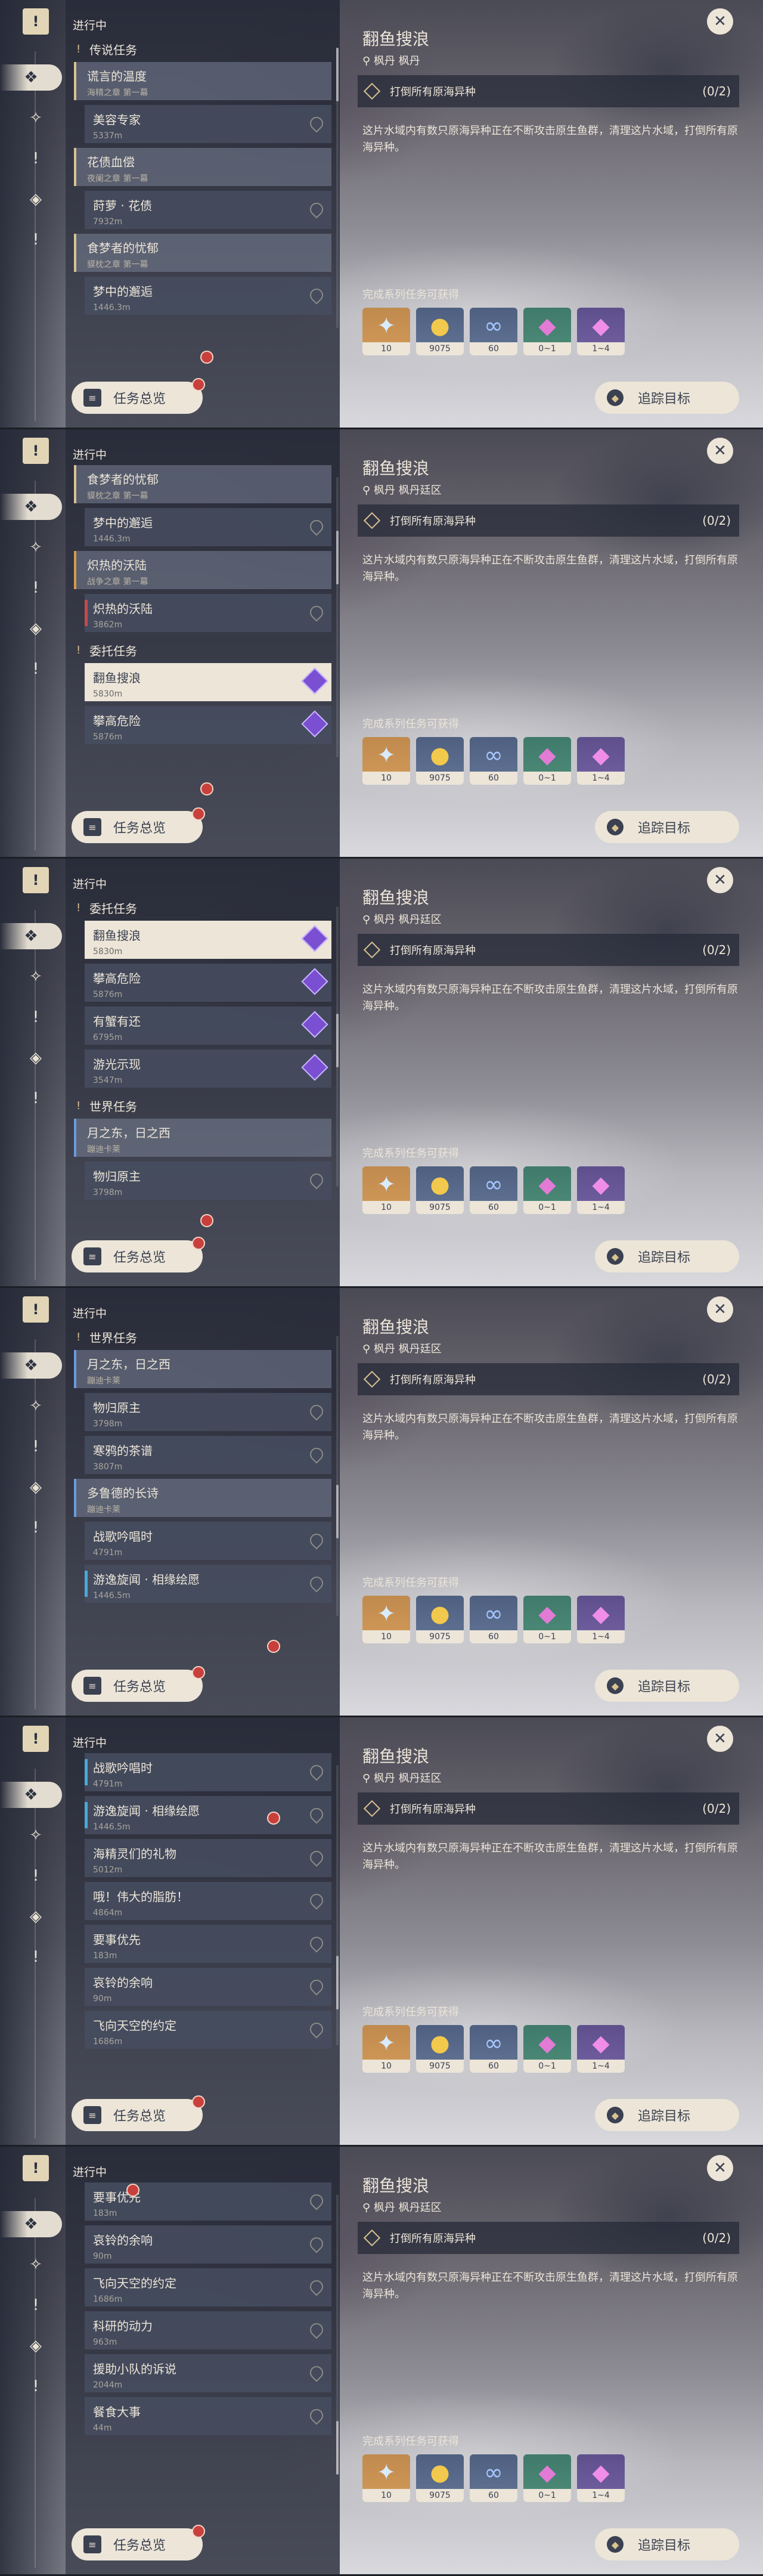 This screenshot has width=763, height=2576. Describe the element at coordinates (208, 2416) in the screenshot. I see `quest-list-item: 餐食大事 44m` at that location.